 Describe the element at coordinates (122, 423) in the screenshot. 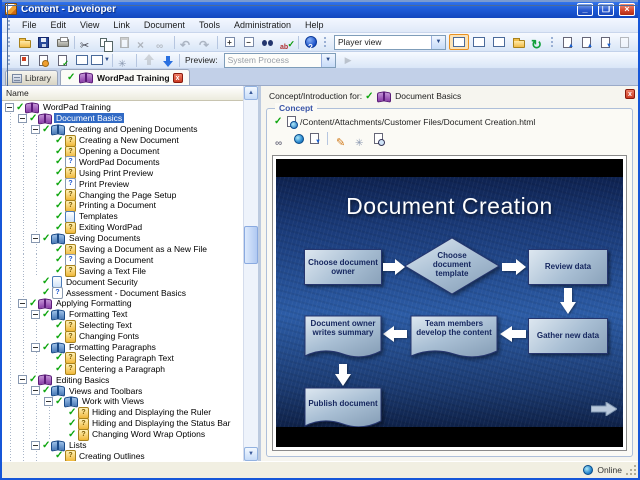

I see `tree-item: ✓ Hiding and Displaying the Status Bar` at that location.